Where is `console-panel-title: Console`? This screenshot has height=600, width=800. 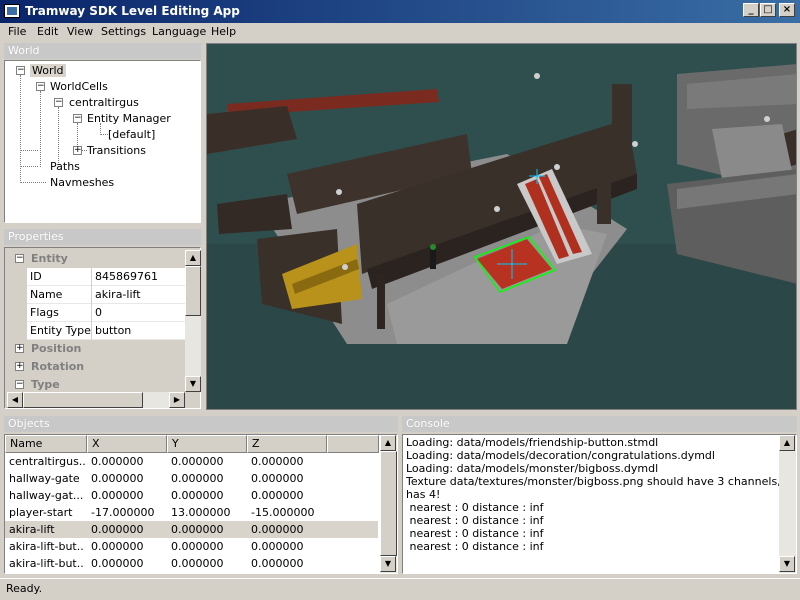
console-panel-title: Console is located at coordinates (599, 424).